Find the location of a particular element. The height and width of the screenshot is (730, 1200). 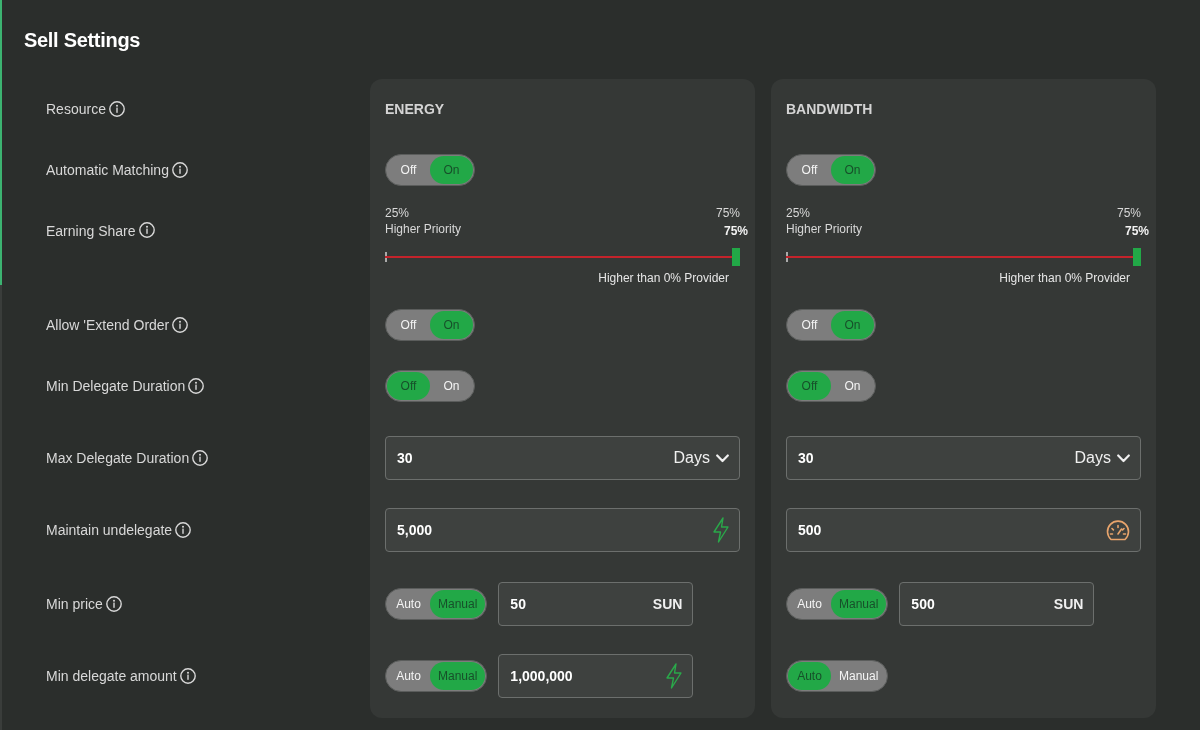

setting-label: Max Delegate Duration is located at coordinates (118, 458).